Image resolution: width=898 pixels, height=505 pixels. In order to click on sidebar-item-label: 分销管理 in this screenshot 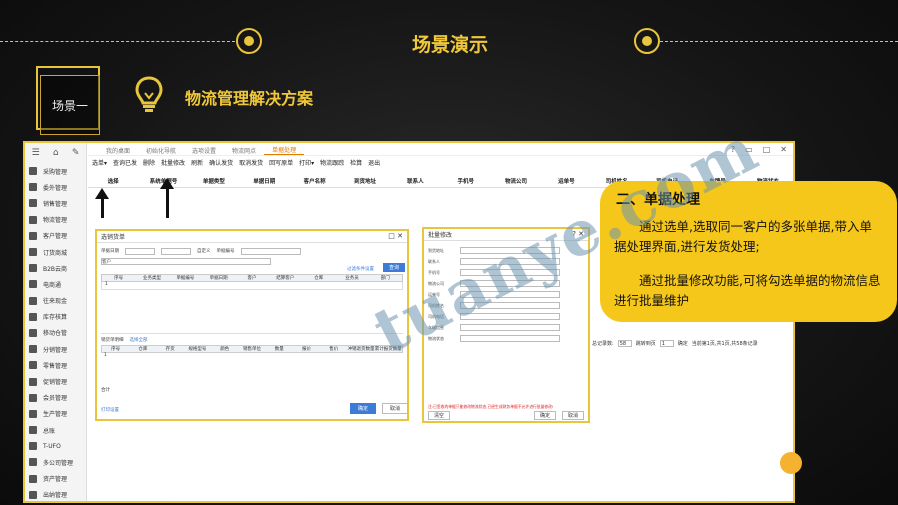, I will do `click(55, 350)`.